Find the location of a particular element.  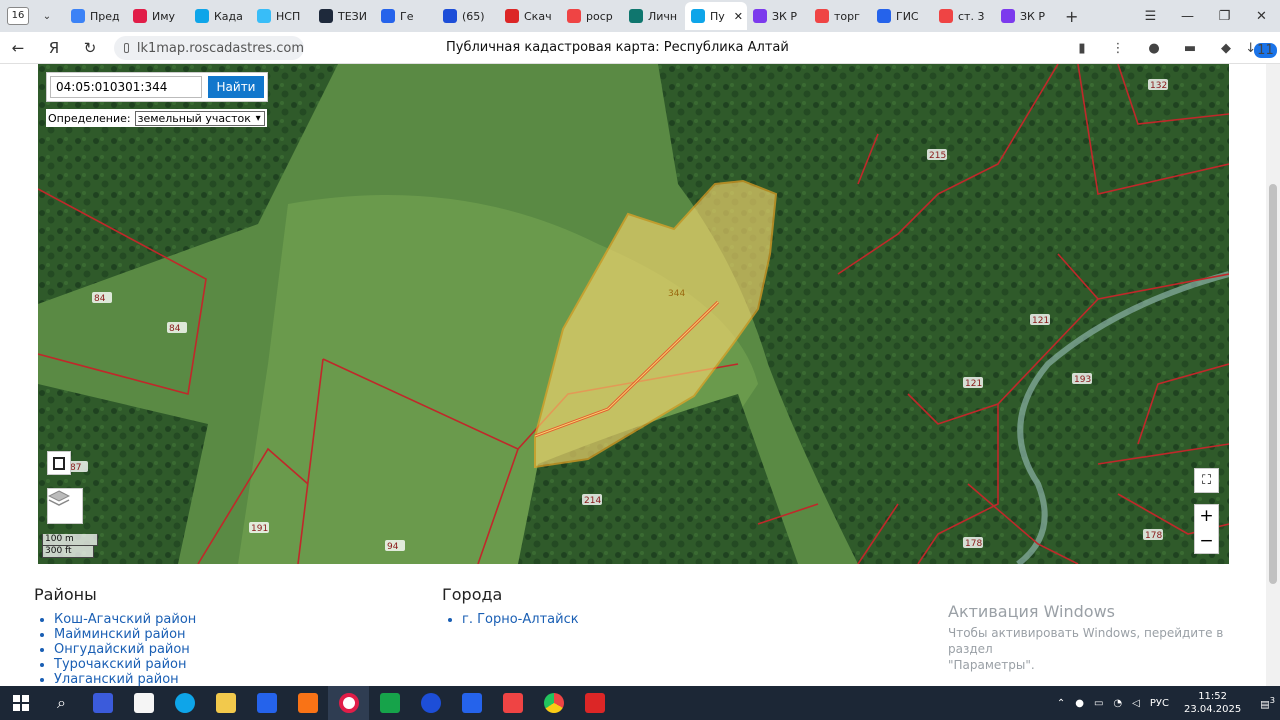

tab-label: Ге is located at coordinates (407, 16).